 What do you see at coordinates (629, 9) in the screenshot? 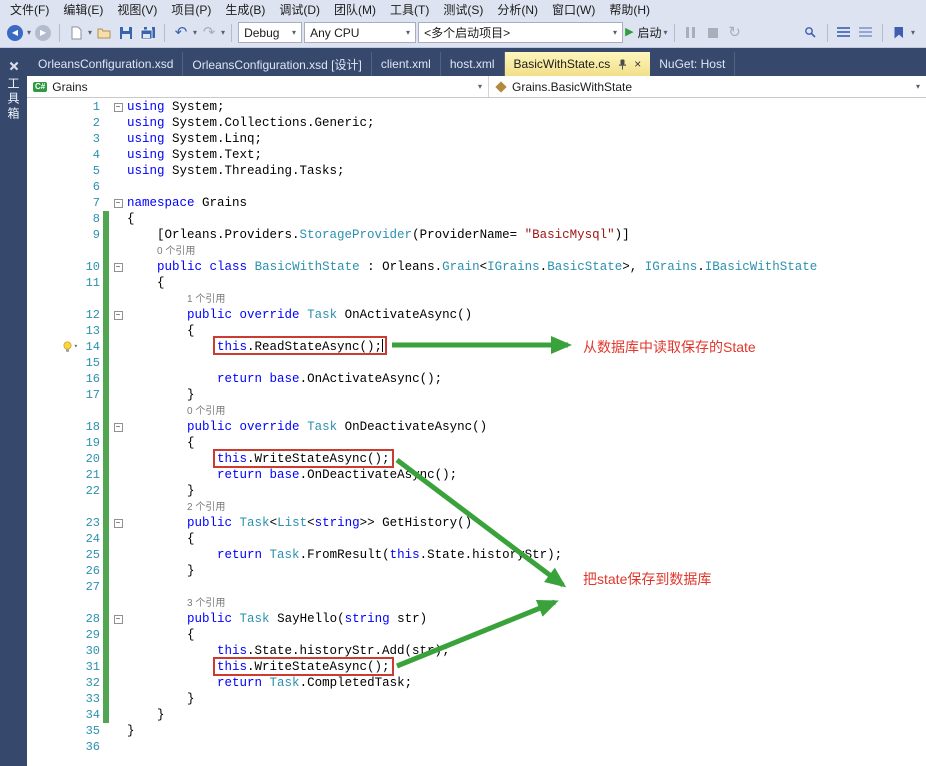
I see `menu-item-help: 帮助(H)` at bounding box center [629, 9].